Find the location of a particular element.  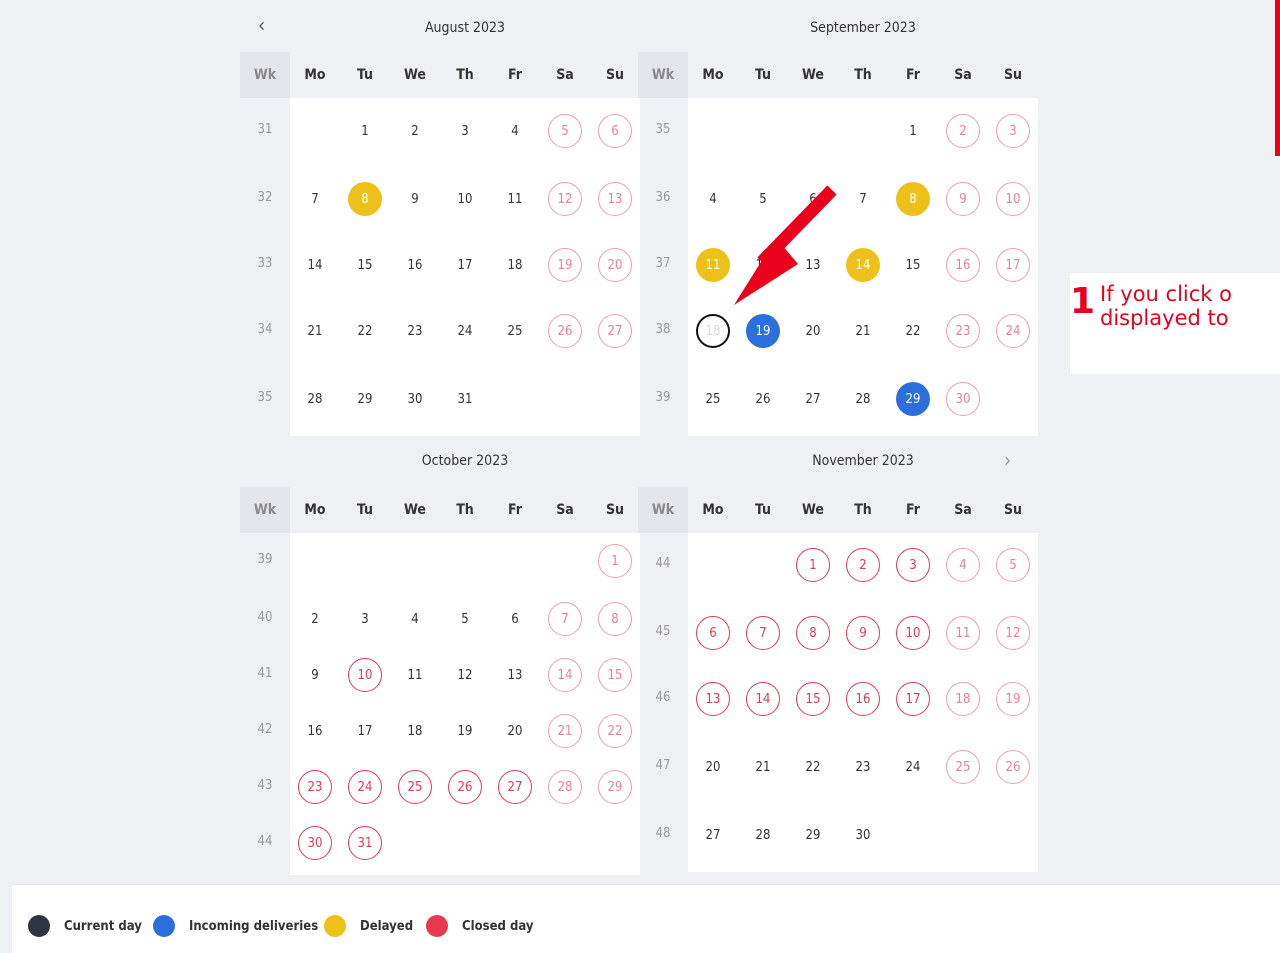

day-cell: 23 is located at coordinates (963, 331).